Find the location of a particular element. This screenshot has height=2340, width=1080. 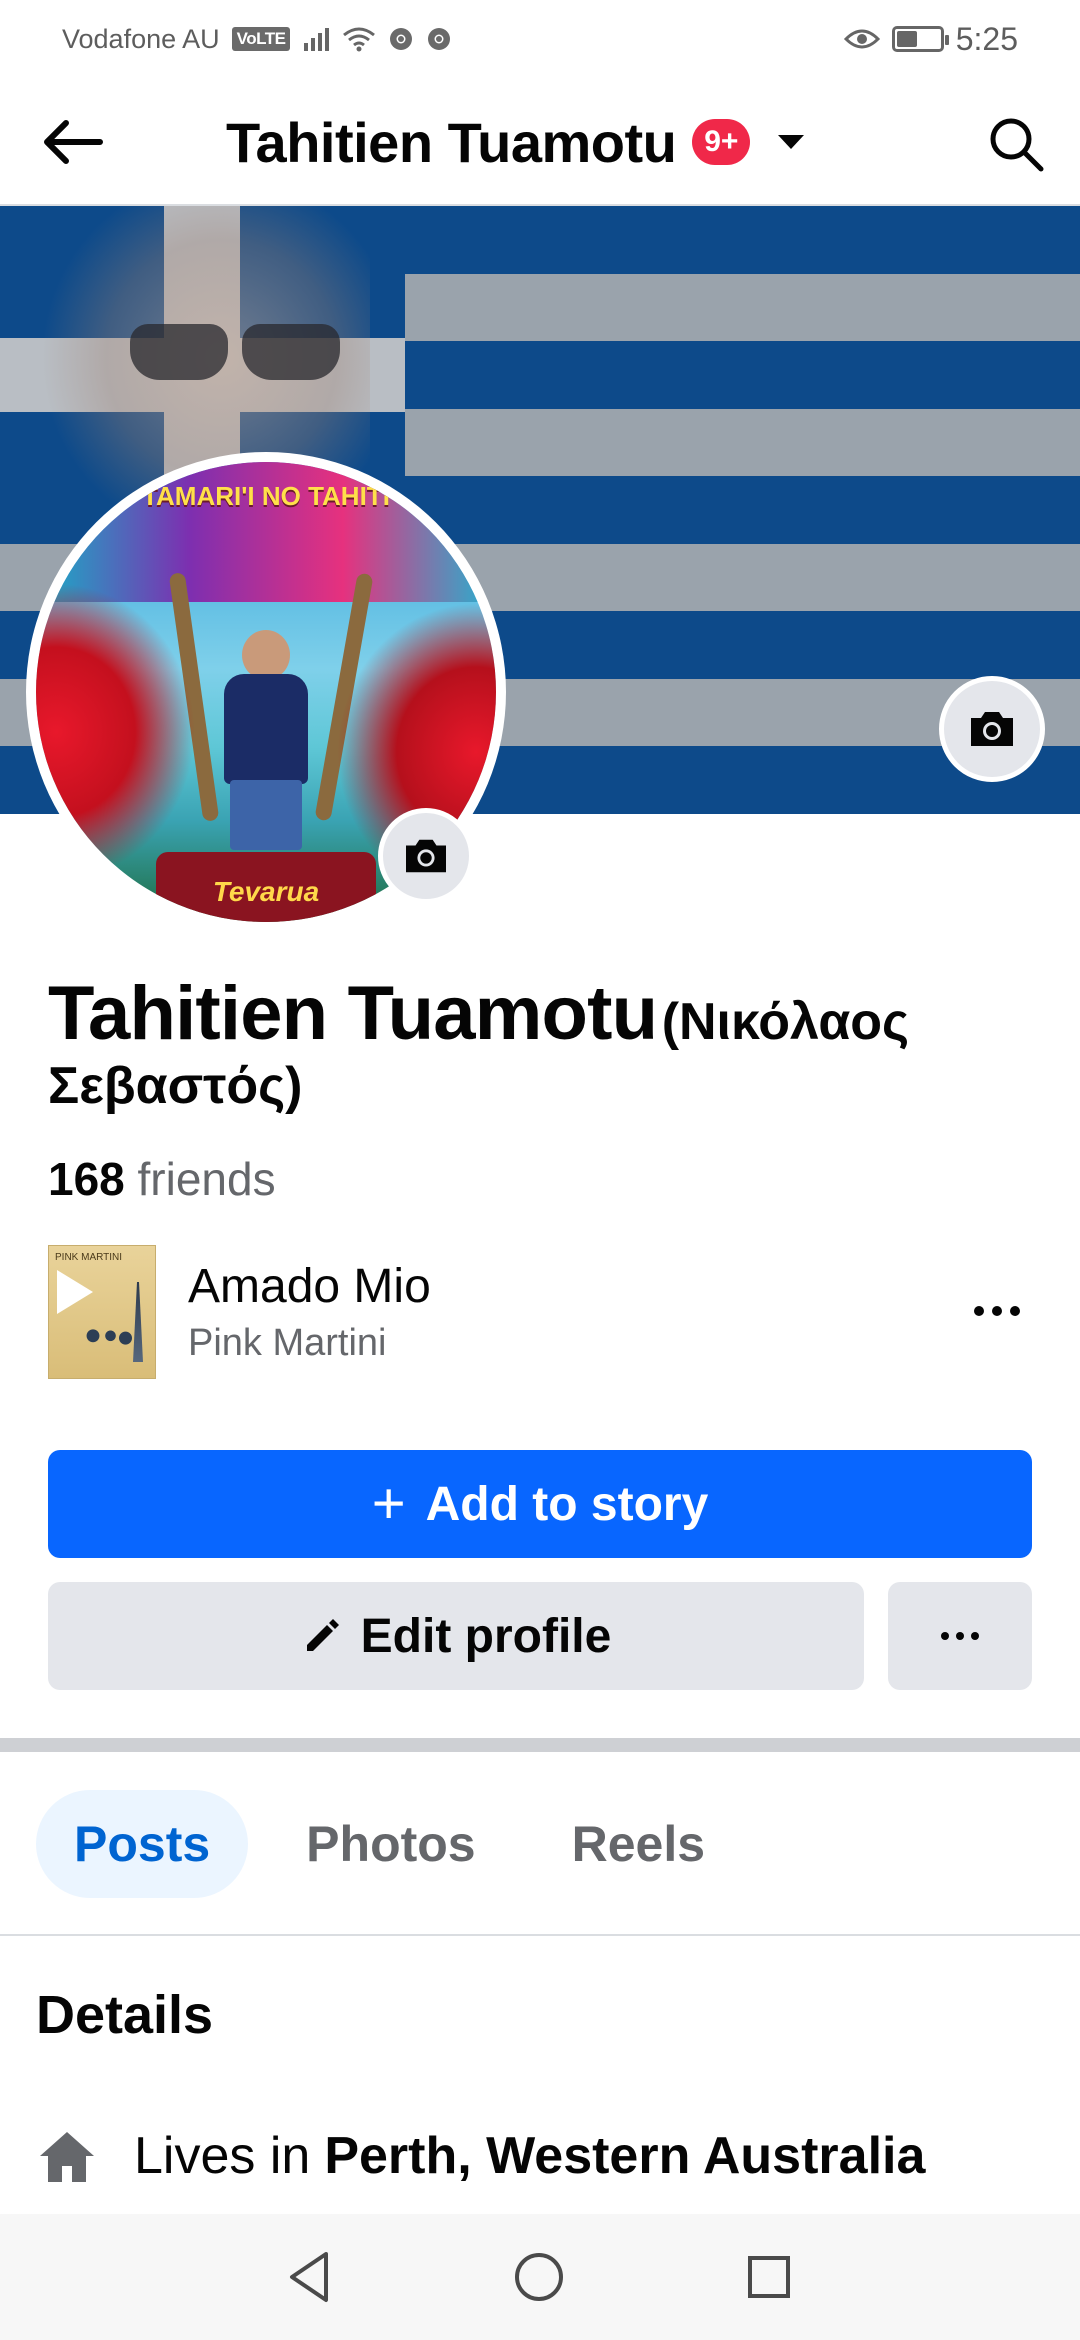

eiffel-tower-graphic is located at coordinates (138, 1322).